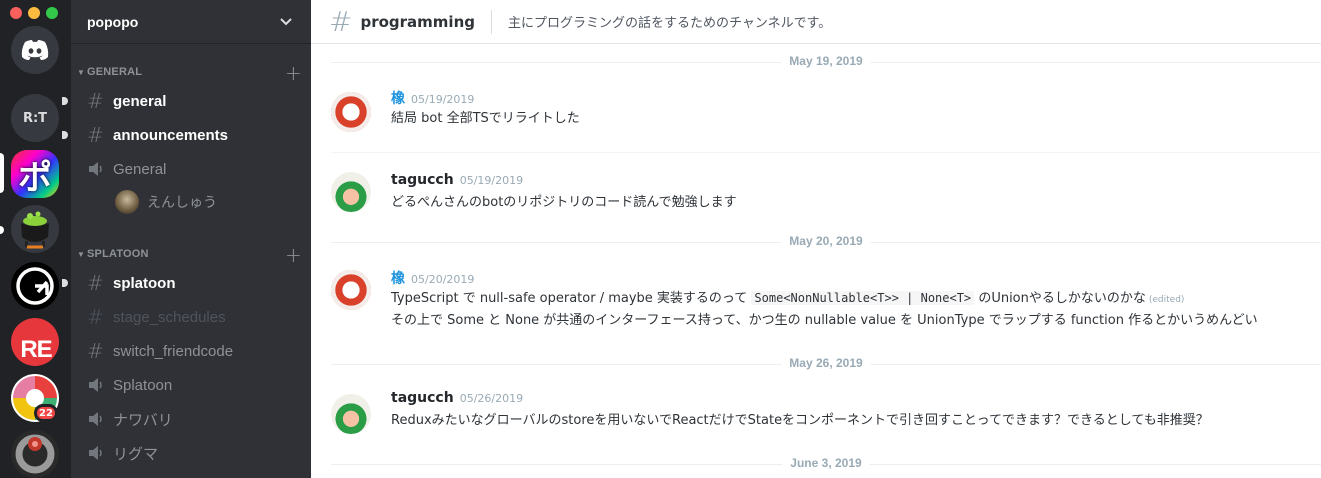 Image resolution: width=1321 pixels, height=478 pixels. I want to click on server-cauldron, so click(35, 229).